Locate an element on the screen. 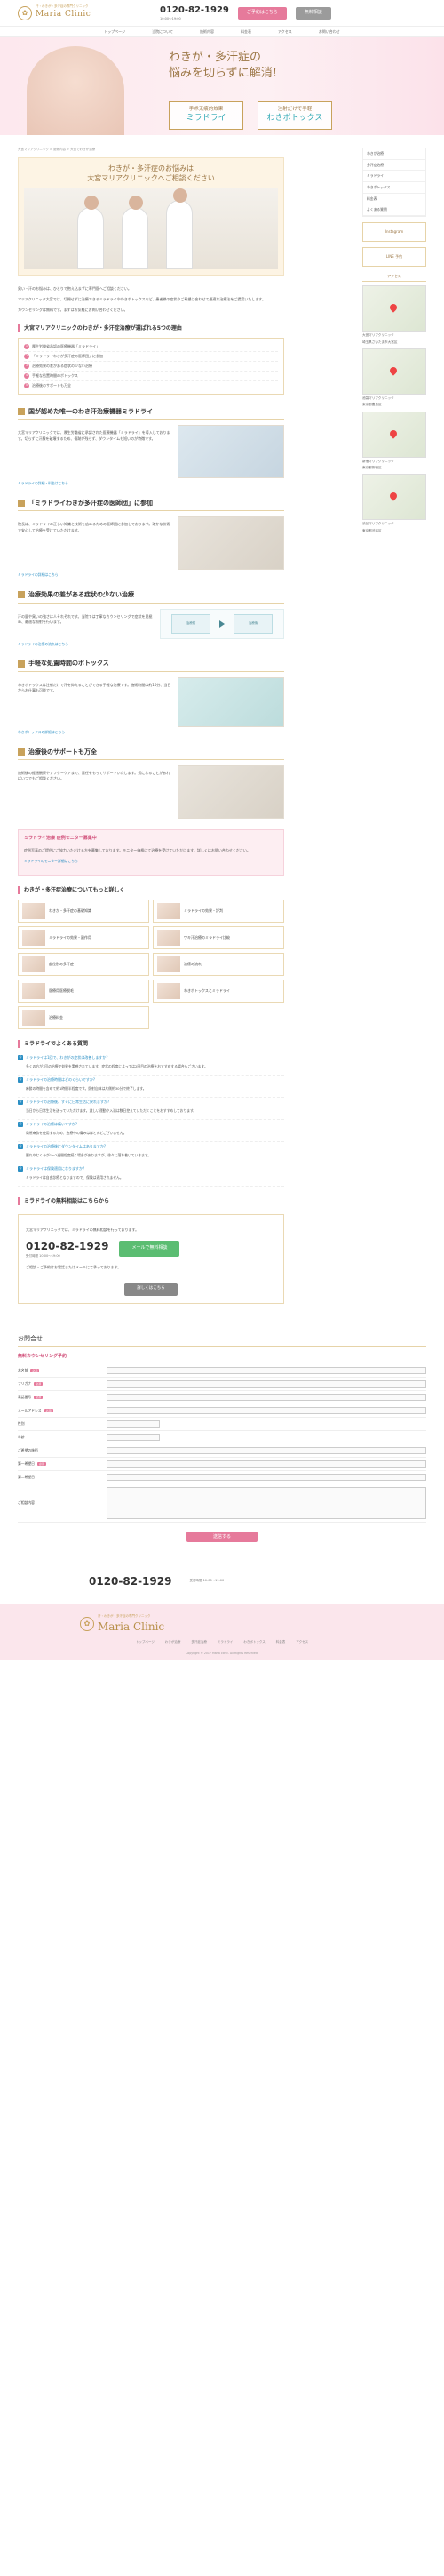  mail-consult-button: メールで無料相談 is located at coordinates (149, 1249).